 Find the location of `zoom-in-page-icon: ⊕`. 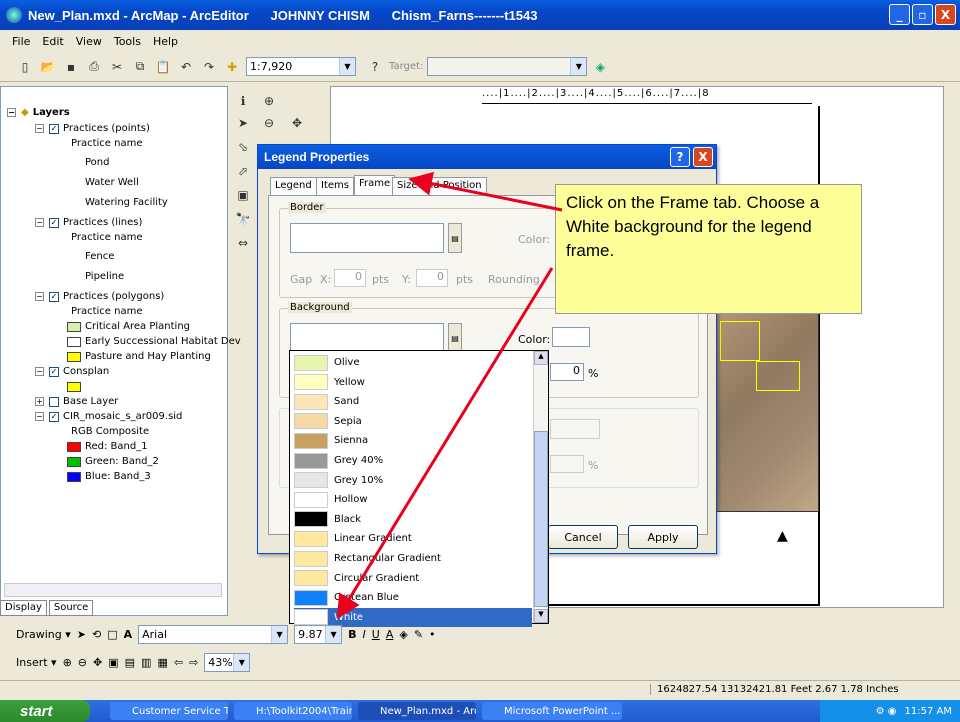

zoom-in-page-icon: ⊕ is located at coordinates (67, 662).